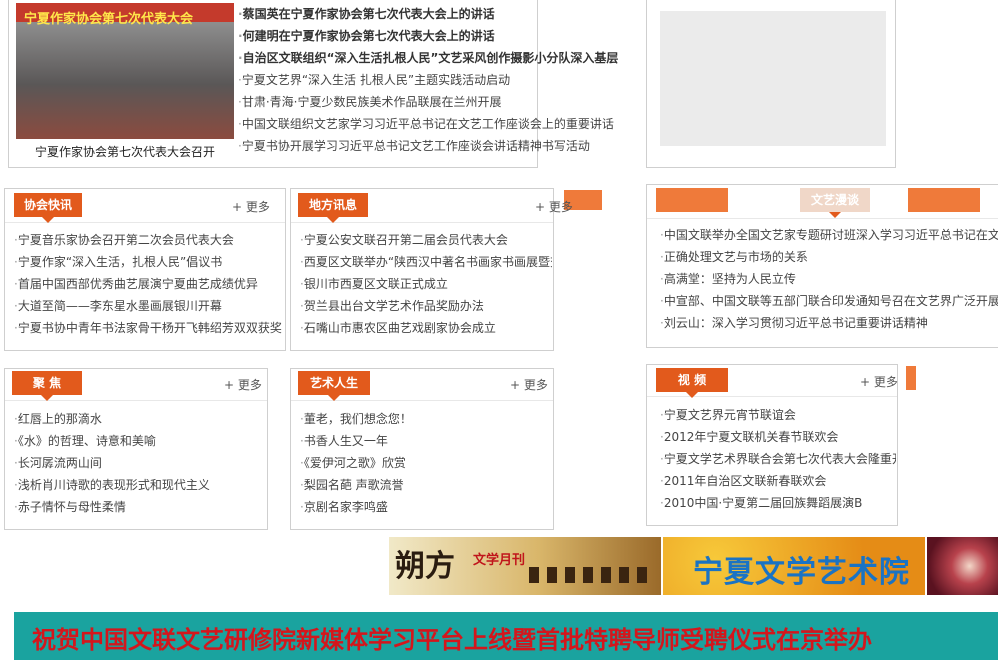  I want to click on headline-item: ·何建明在宁夏作家协会第七次代表大会上的讲话, so click(448, 36).